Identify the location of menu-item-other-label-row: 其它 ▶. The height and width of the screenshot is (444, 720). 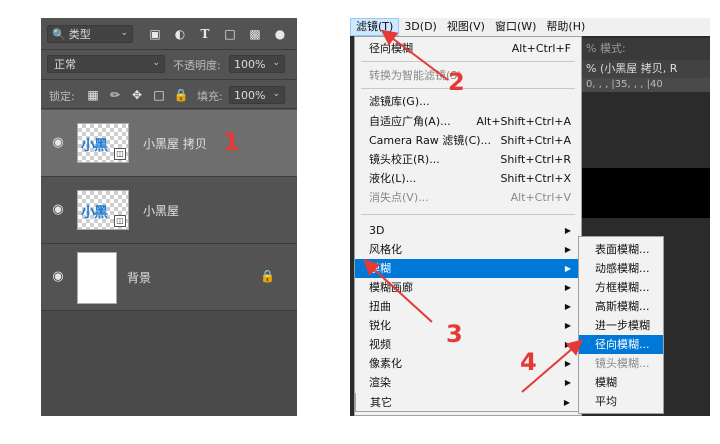
(468, 402).